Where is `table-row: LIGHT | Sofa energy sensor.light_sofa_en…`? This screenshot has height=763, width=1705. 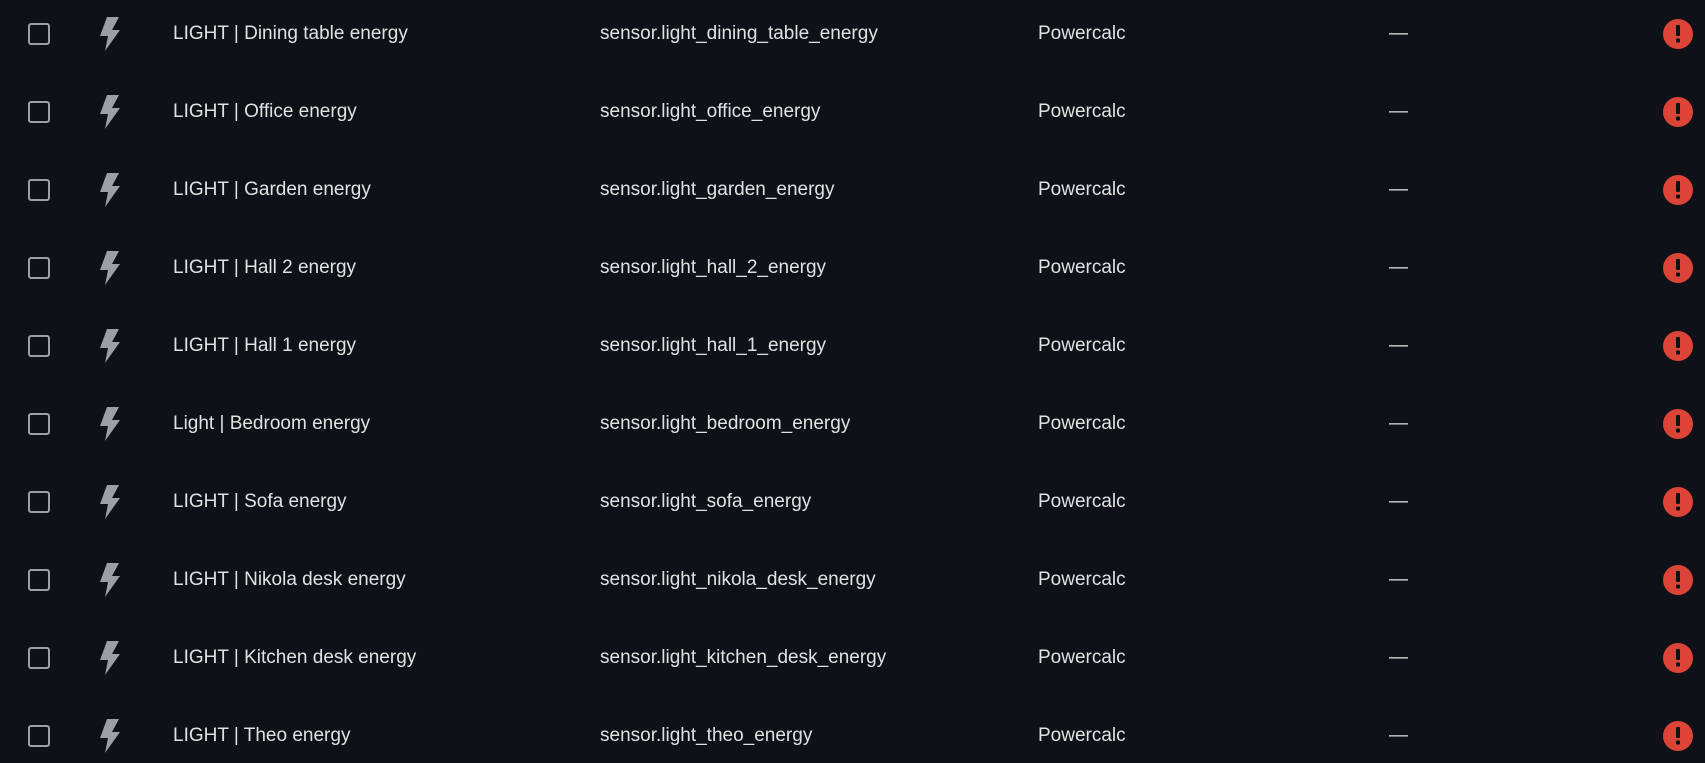 table-row: LIGHT | Sofa energy sensor.light_sofa_en… is located at coordinates (852, 502).